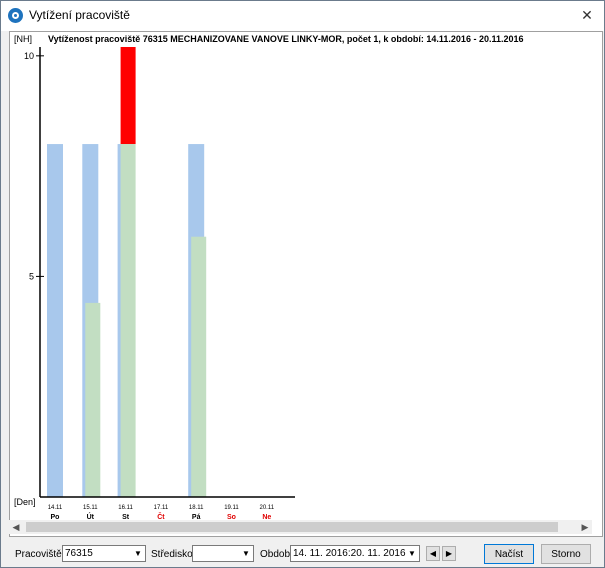  Describe the element at coordinates (79, 15) in the screenshot. I see `window-title: Vytížení pracoviště` at that location.